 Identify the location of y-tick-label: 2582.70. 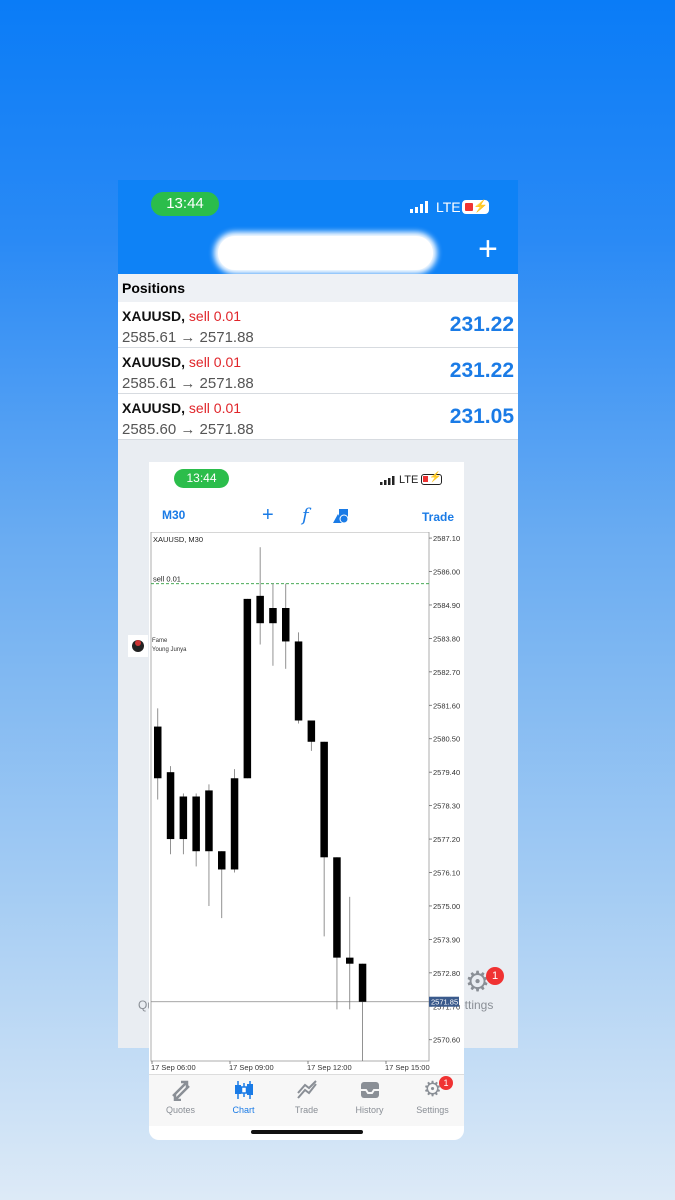
(446, 672).